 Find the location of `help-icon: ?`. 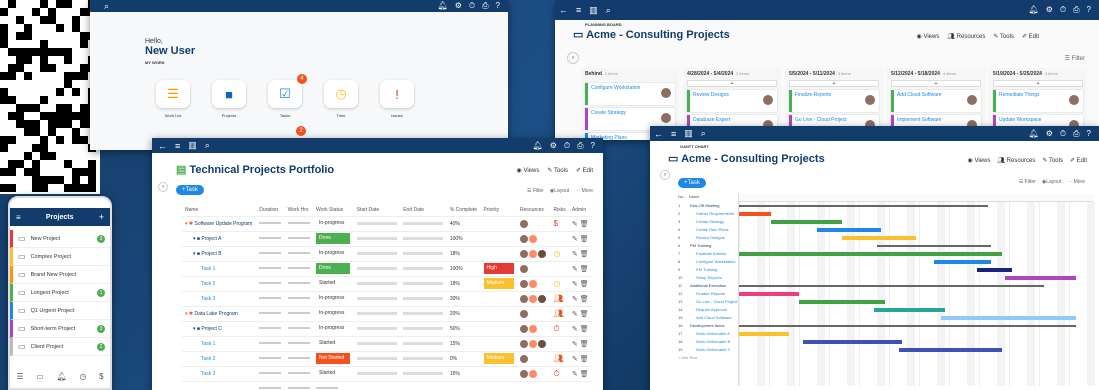

help-icon: ? is located at coordinates (498, 6).